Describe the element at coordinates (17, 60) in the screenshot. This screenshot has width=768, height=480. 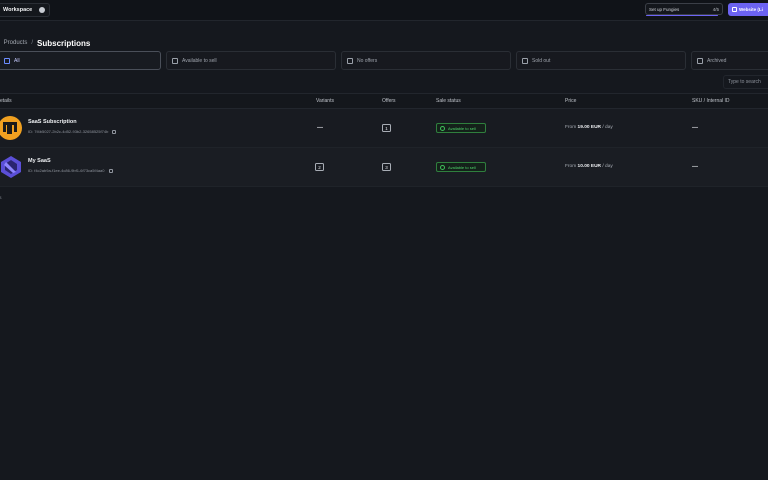
I see `filter-label: All` at that location.